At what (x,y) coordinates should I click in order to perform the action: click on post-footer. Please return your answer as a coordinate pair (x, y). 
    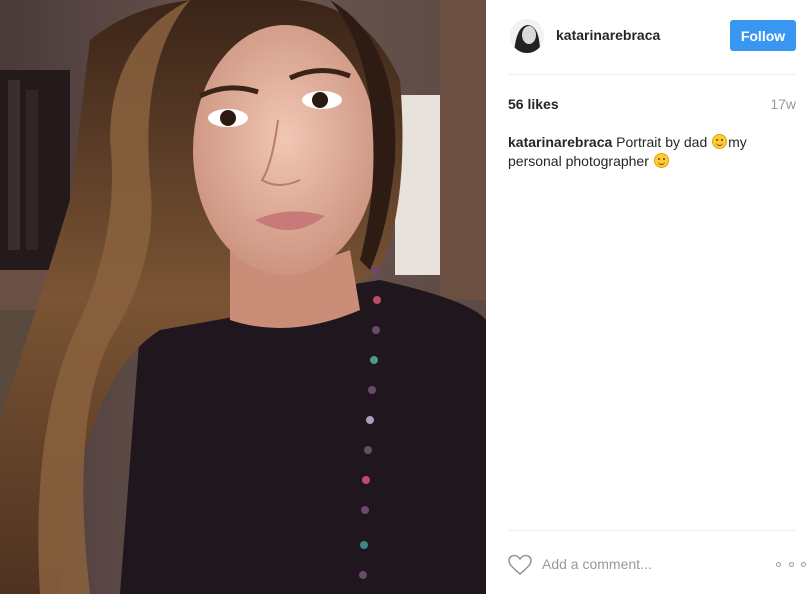
    Looking at the image, I should click on (657, 562).